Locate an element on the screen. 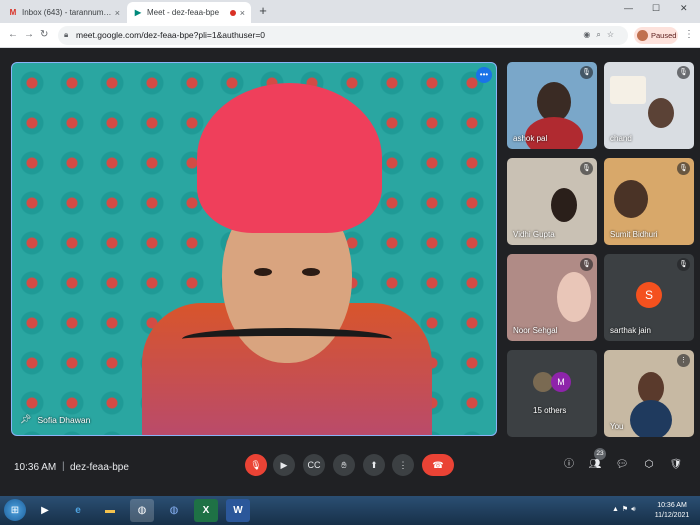 This screenshot has height=525, width=700. chrome-icon: ◍ is located at coordinates (142, 510).